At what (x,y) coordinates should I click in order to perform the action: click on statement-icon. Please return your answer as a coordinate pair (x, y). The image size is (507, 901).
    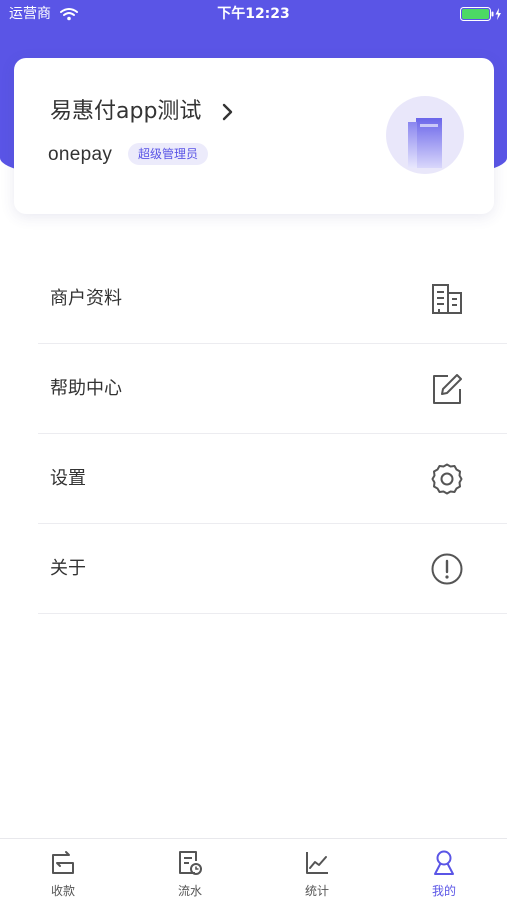
    Looking at the image, I should click on (190, 865).